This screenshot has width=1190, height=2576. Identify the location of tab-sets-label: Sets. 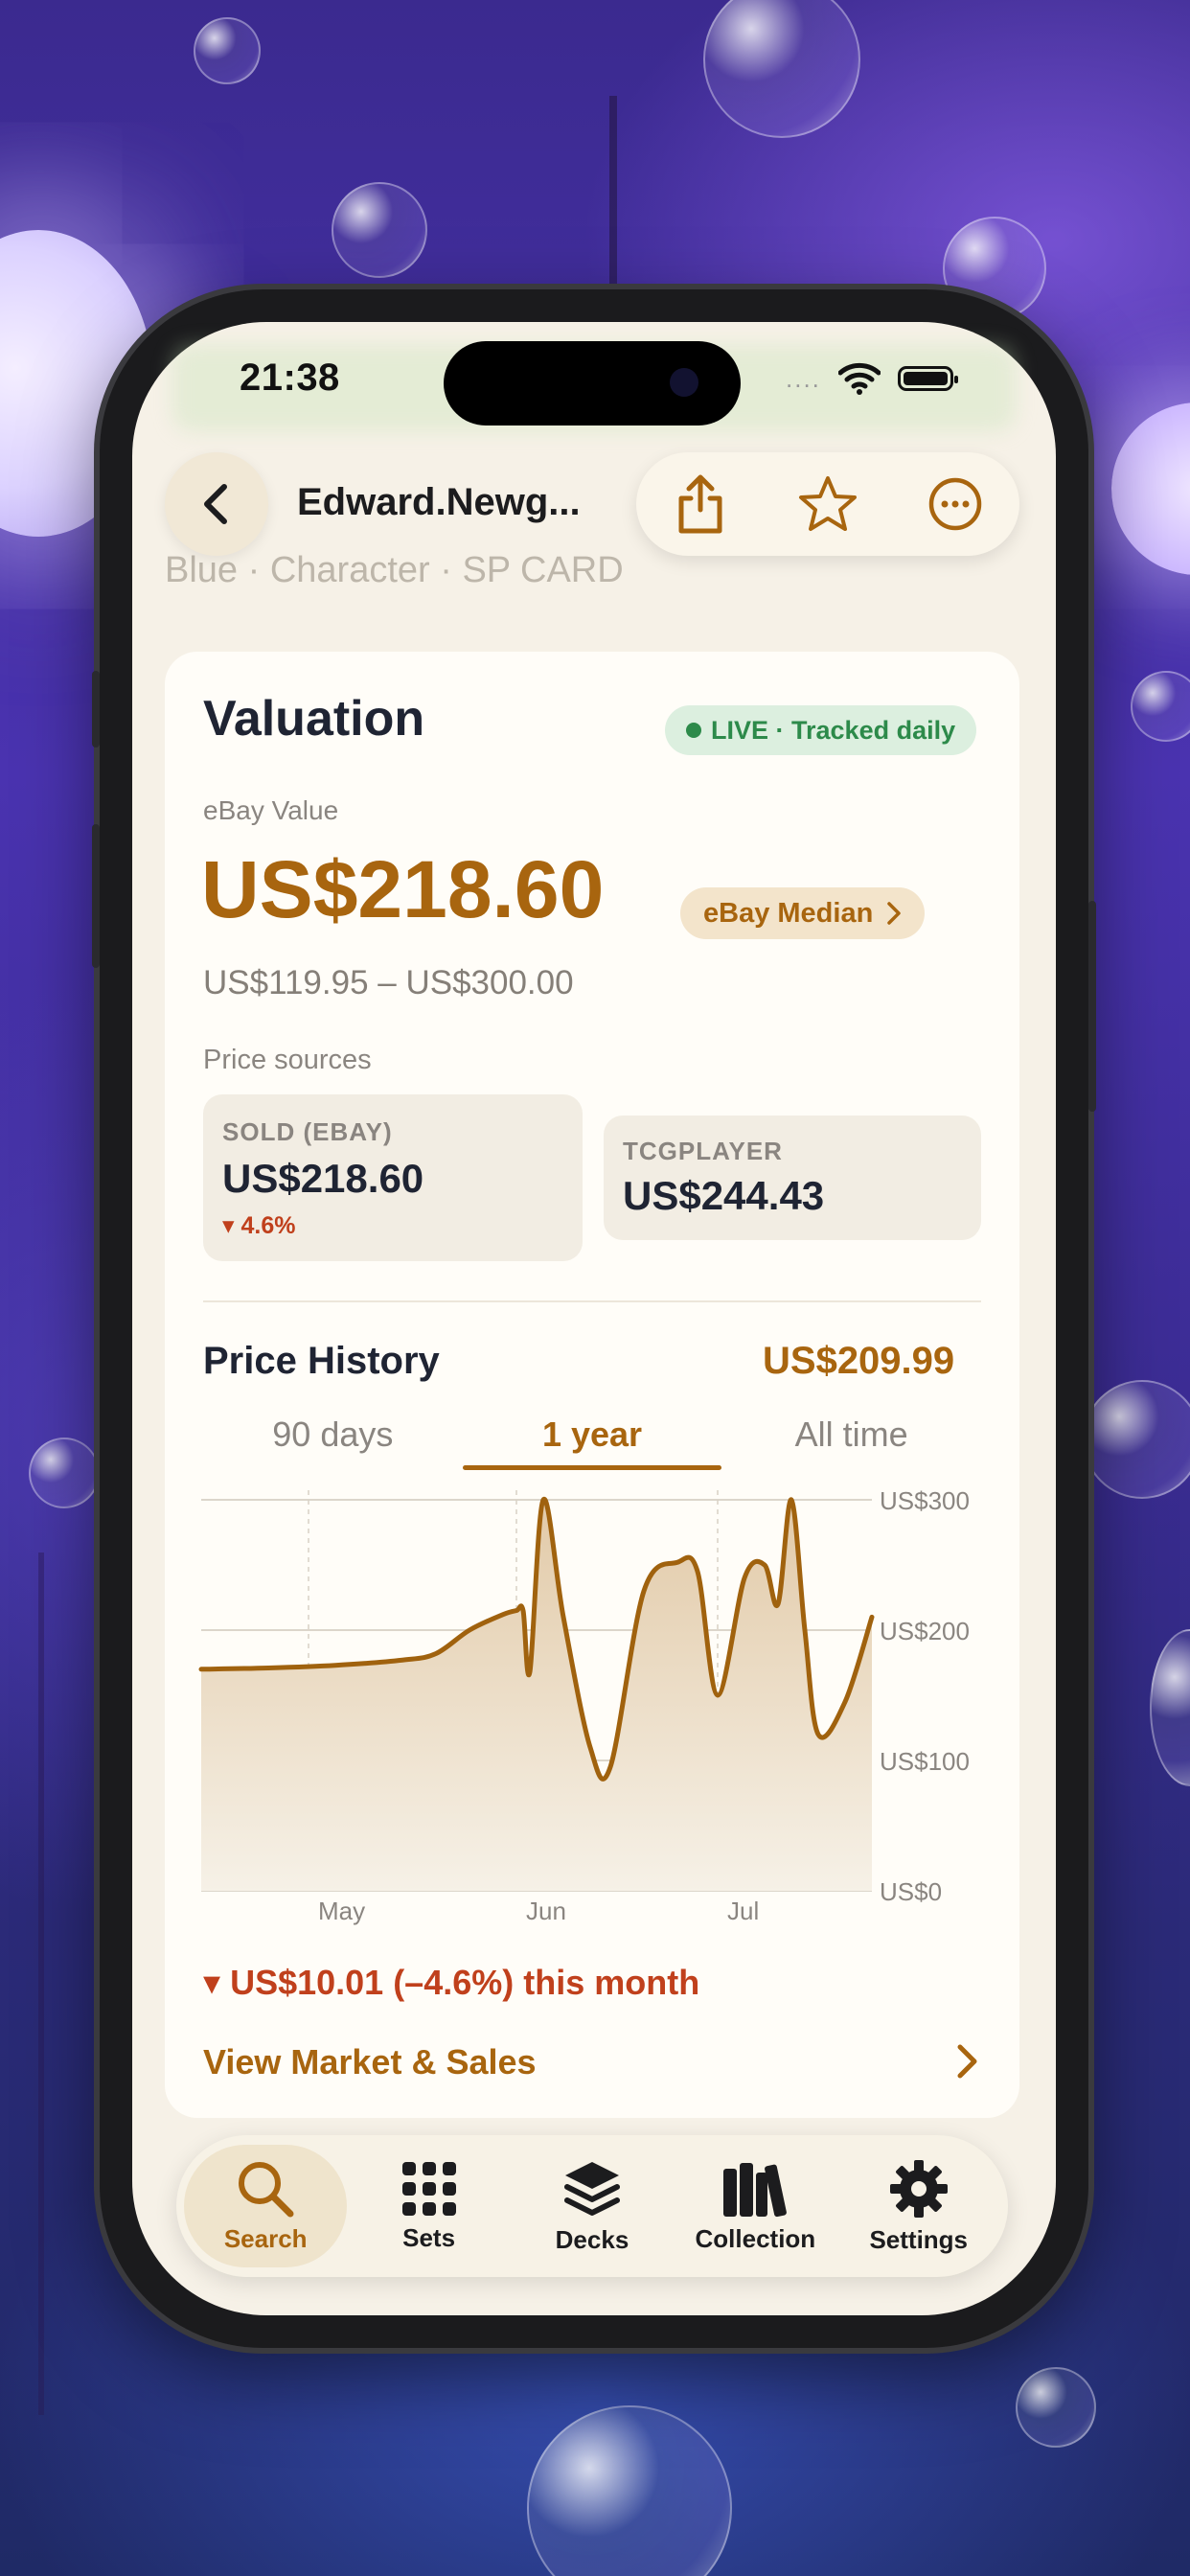
(429, 2237).